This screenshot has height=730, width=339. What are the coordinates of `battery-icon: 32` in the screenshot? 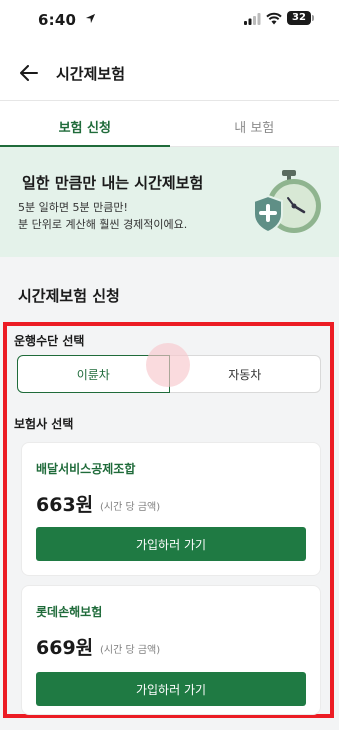 It's located at (300, 18).